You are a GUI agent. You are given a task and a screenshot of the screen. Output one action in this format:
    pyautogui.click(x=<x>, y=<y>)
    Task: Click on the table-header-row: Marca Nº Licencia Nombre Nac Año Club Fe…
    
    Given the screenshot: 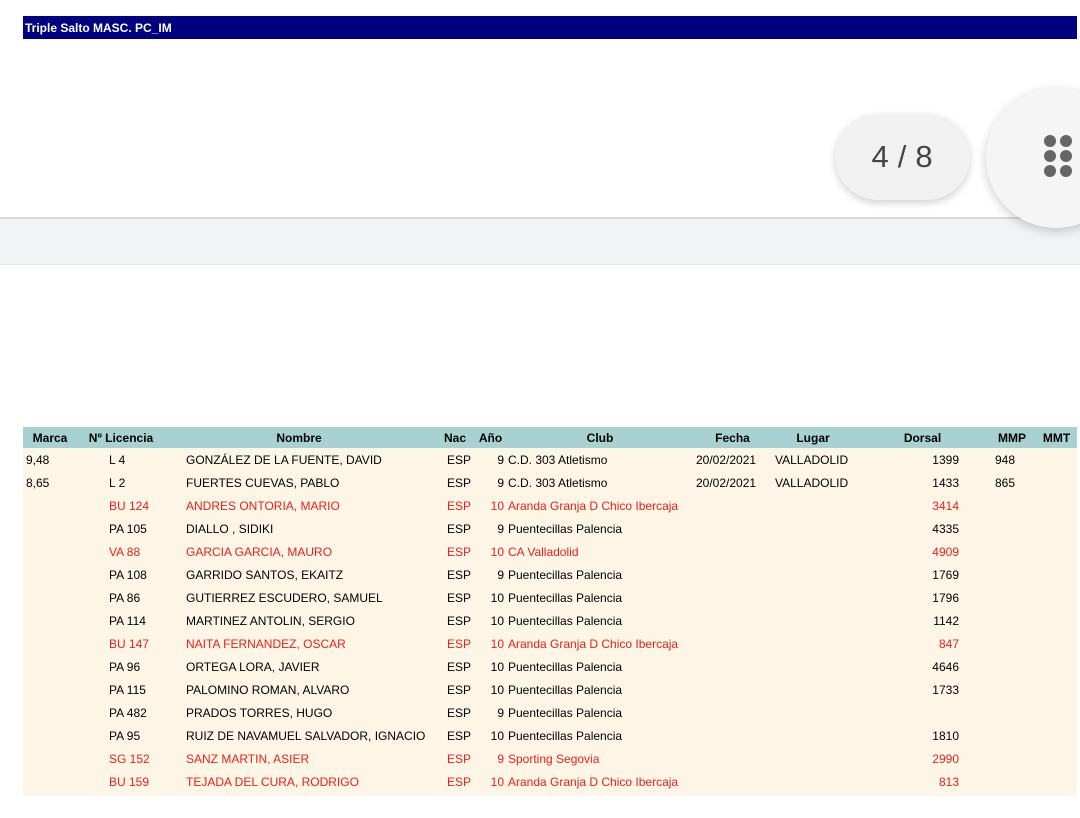 What is the action you would take?
    pyautogui.click(x=550, y=437)
    